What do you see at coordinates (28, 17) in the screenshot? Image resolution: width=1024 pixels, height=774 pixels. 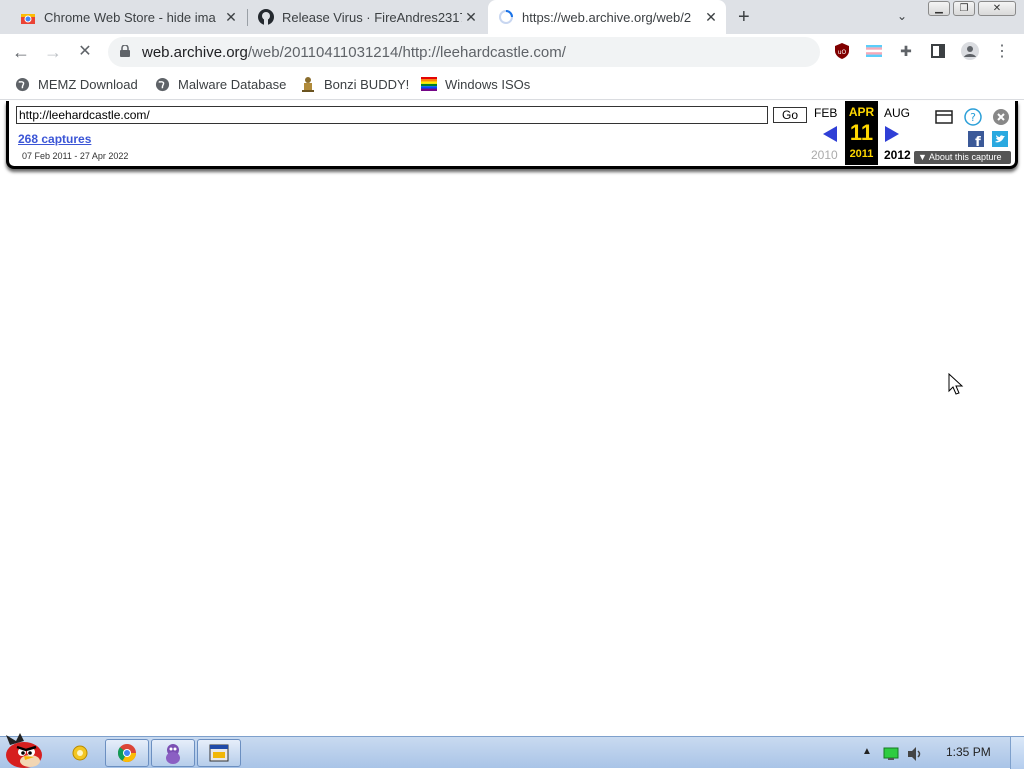 I see `chrome-web-store-icon` at bounding box center [28, 17].